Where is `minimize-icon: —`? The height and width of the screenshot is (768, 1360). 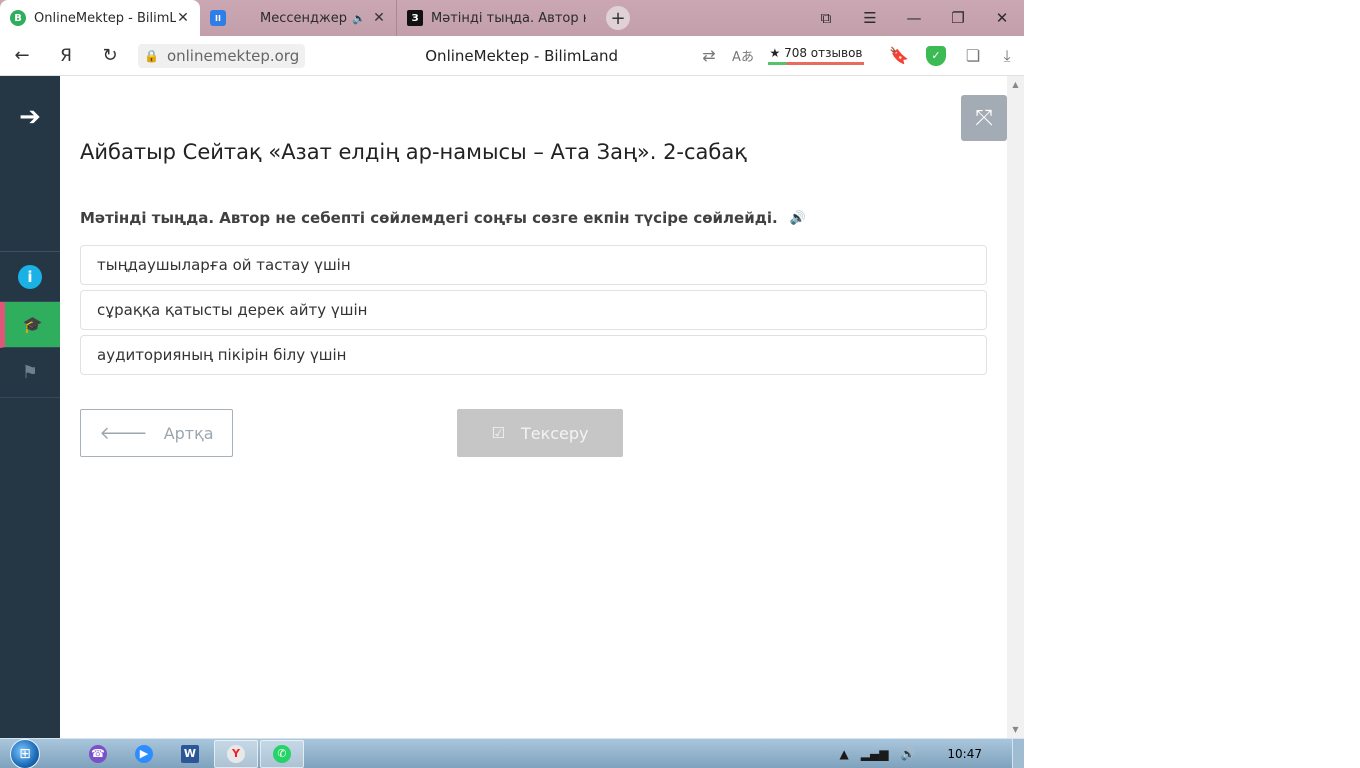
minimize-icon: — is located at coordinates (914, 18).